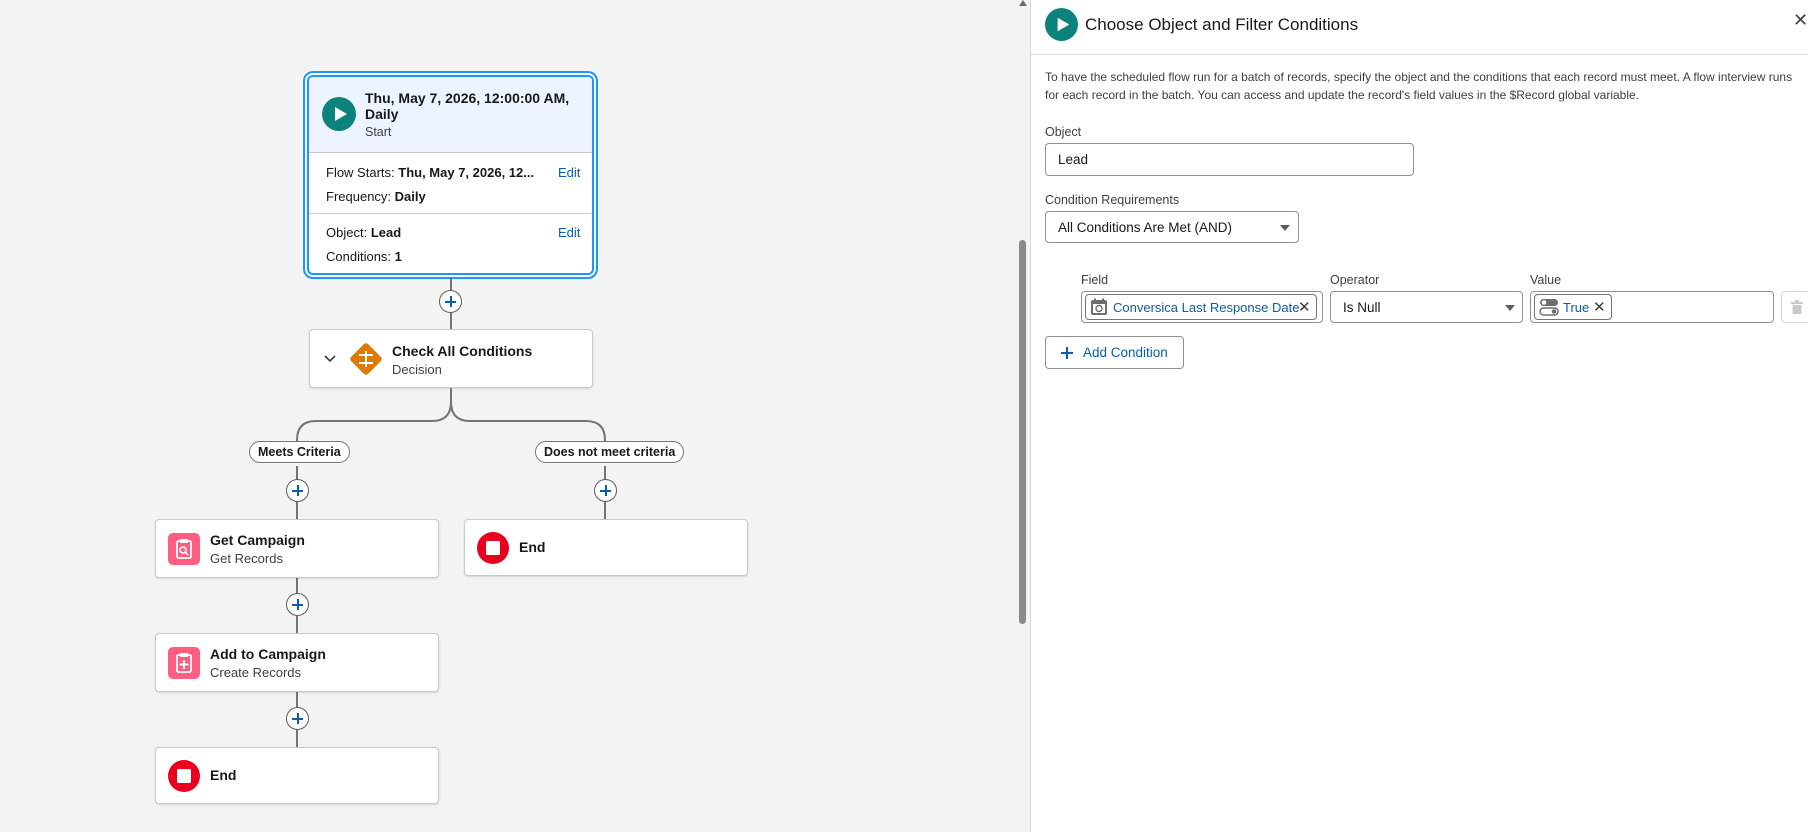 Image resolution: width=1808 pixels, height=832 pixels. I want to click on panel-header: Choose Object and Filter Conditions ✕, so click(1419, 27).